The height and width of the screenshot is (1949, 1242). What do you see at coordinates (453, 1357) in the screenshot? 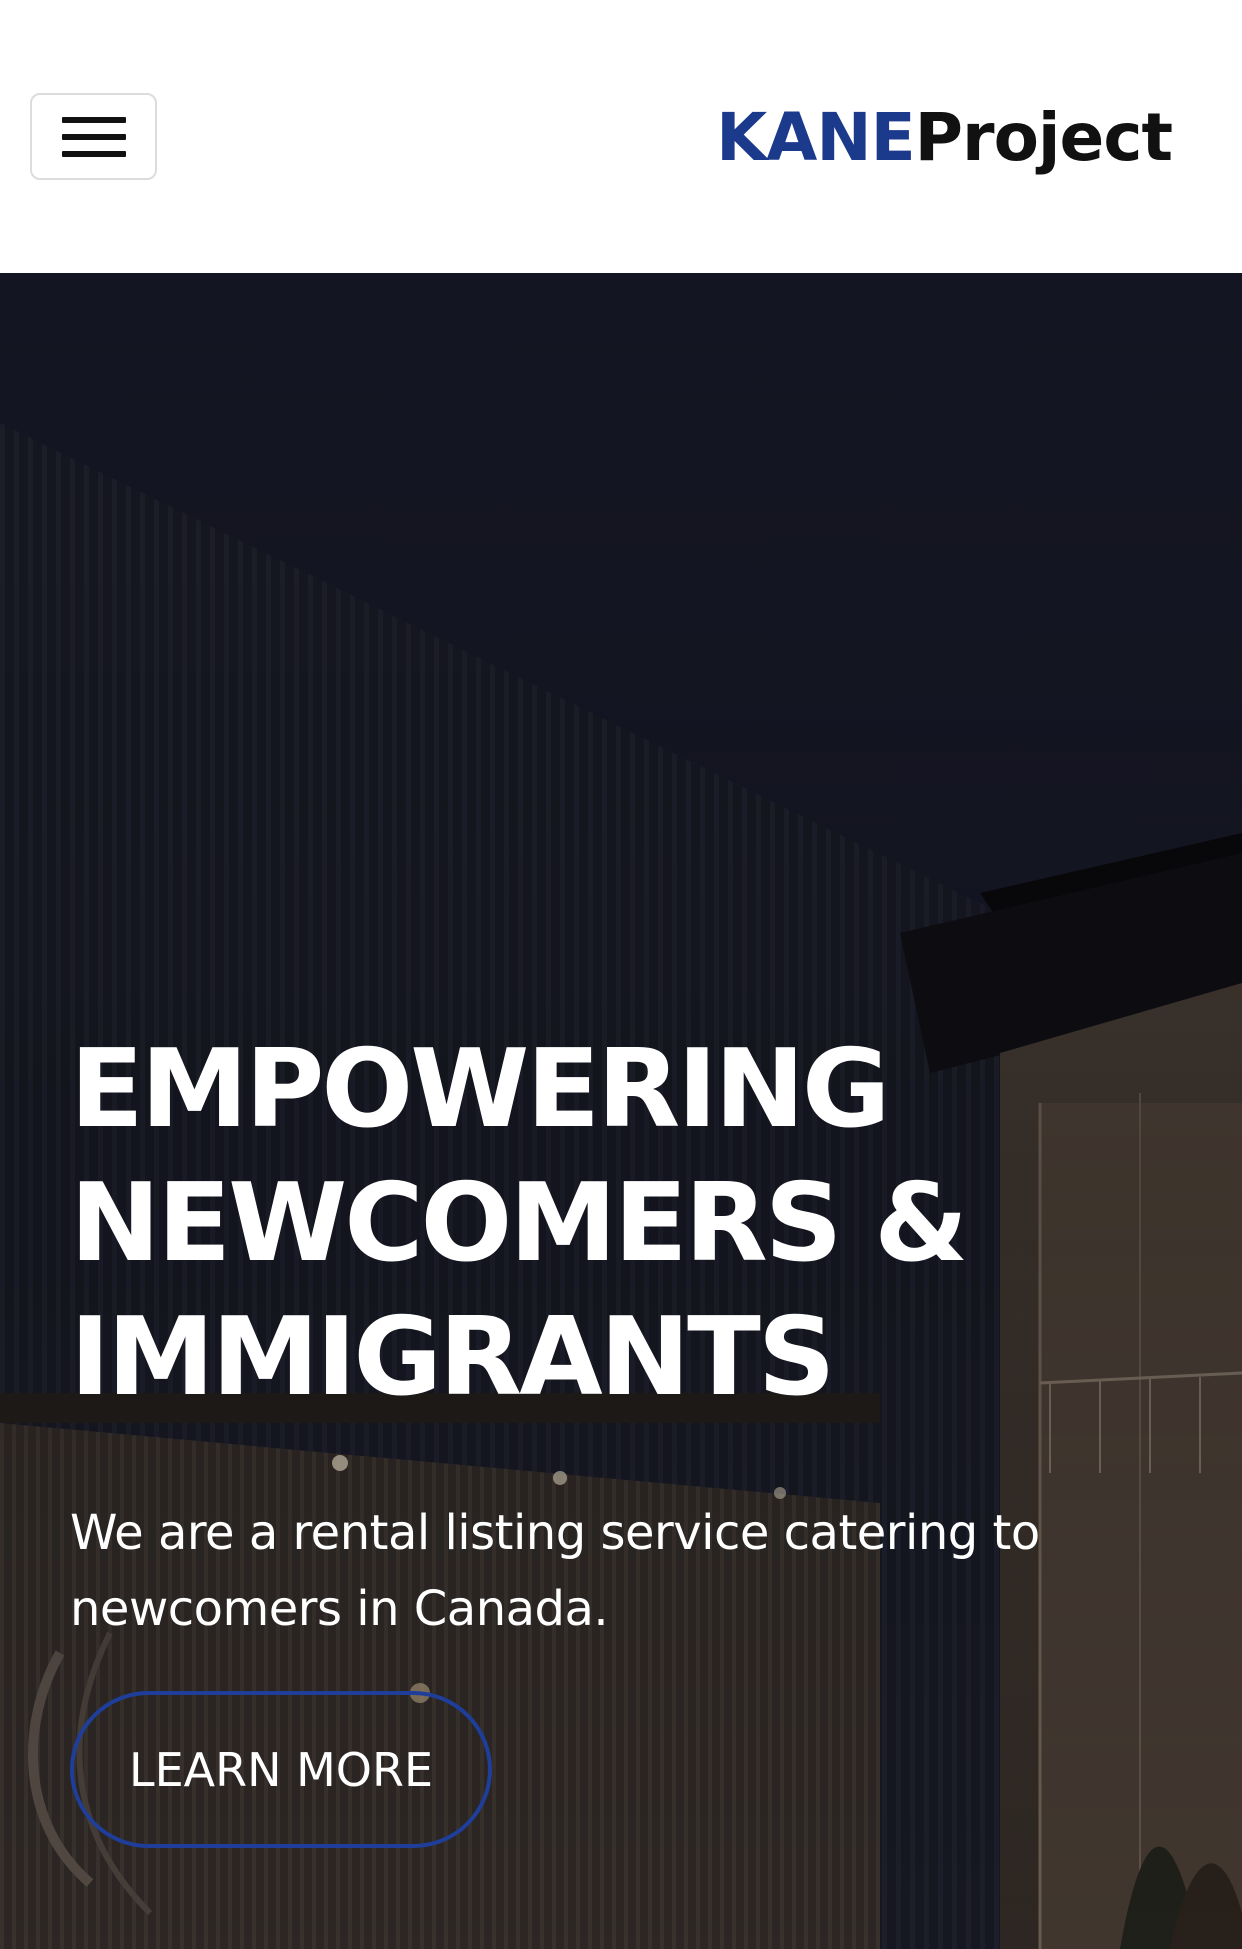
I see `hero-title-line: IMMIGRANTS` at bounding box center [453, 1357].